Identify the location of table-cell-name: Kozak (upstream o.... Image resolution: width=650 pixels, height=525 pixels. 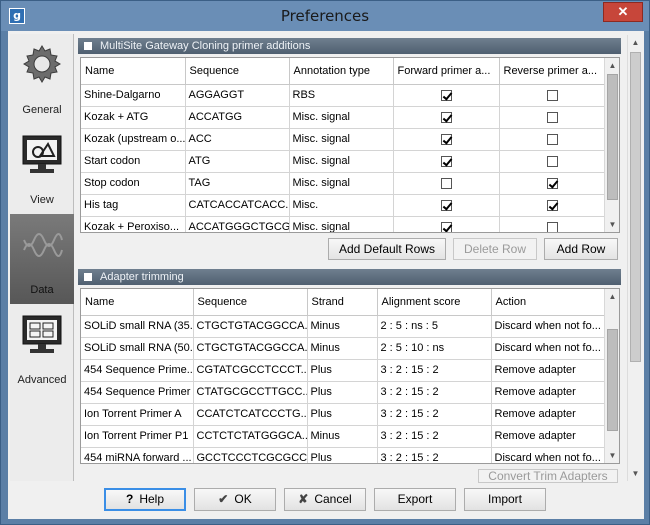
(133, 139).